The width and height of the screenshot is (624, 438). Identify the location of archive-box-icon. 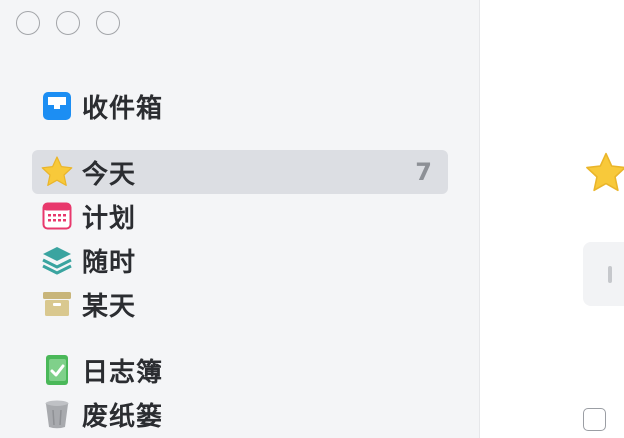
(57, 304).